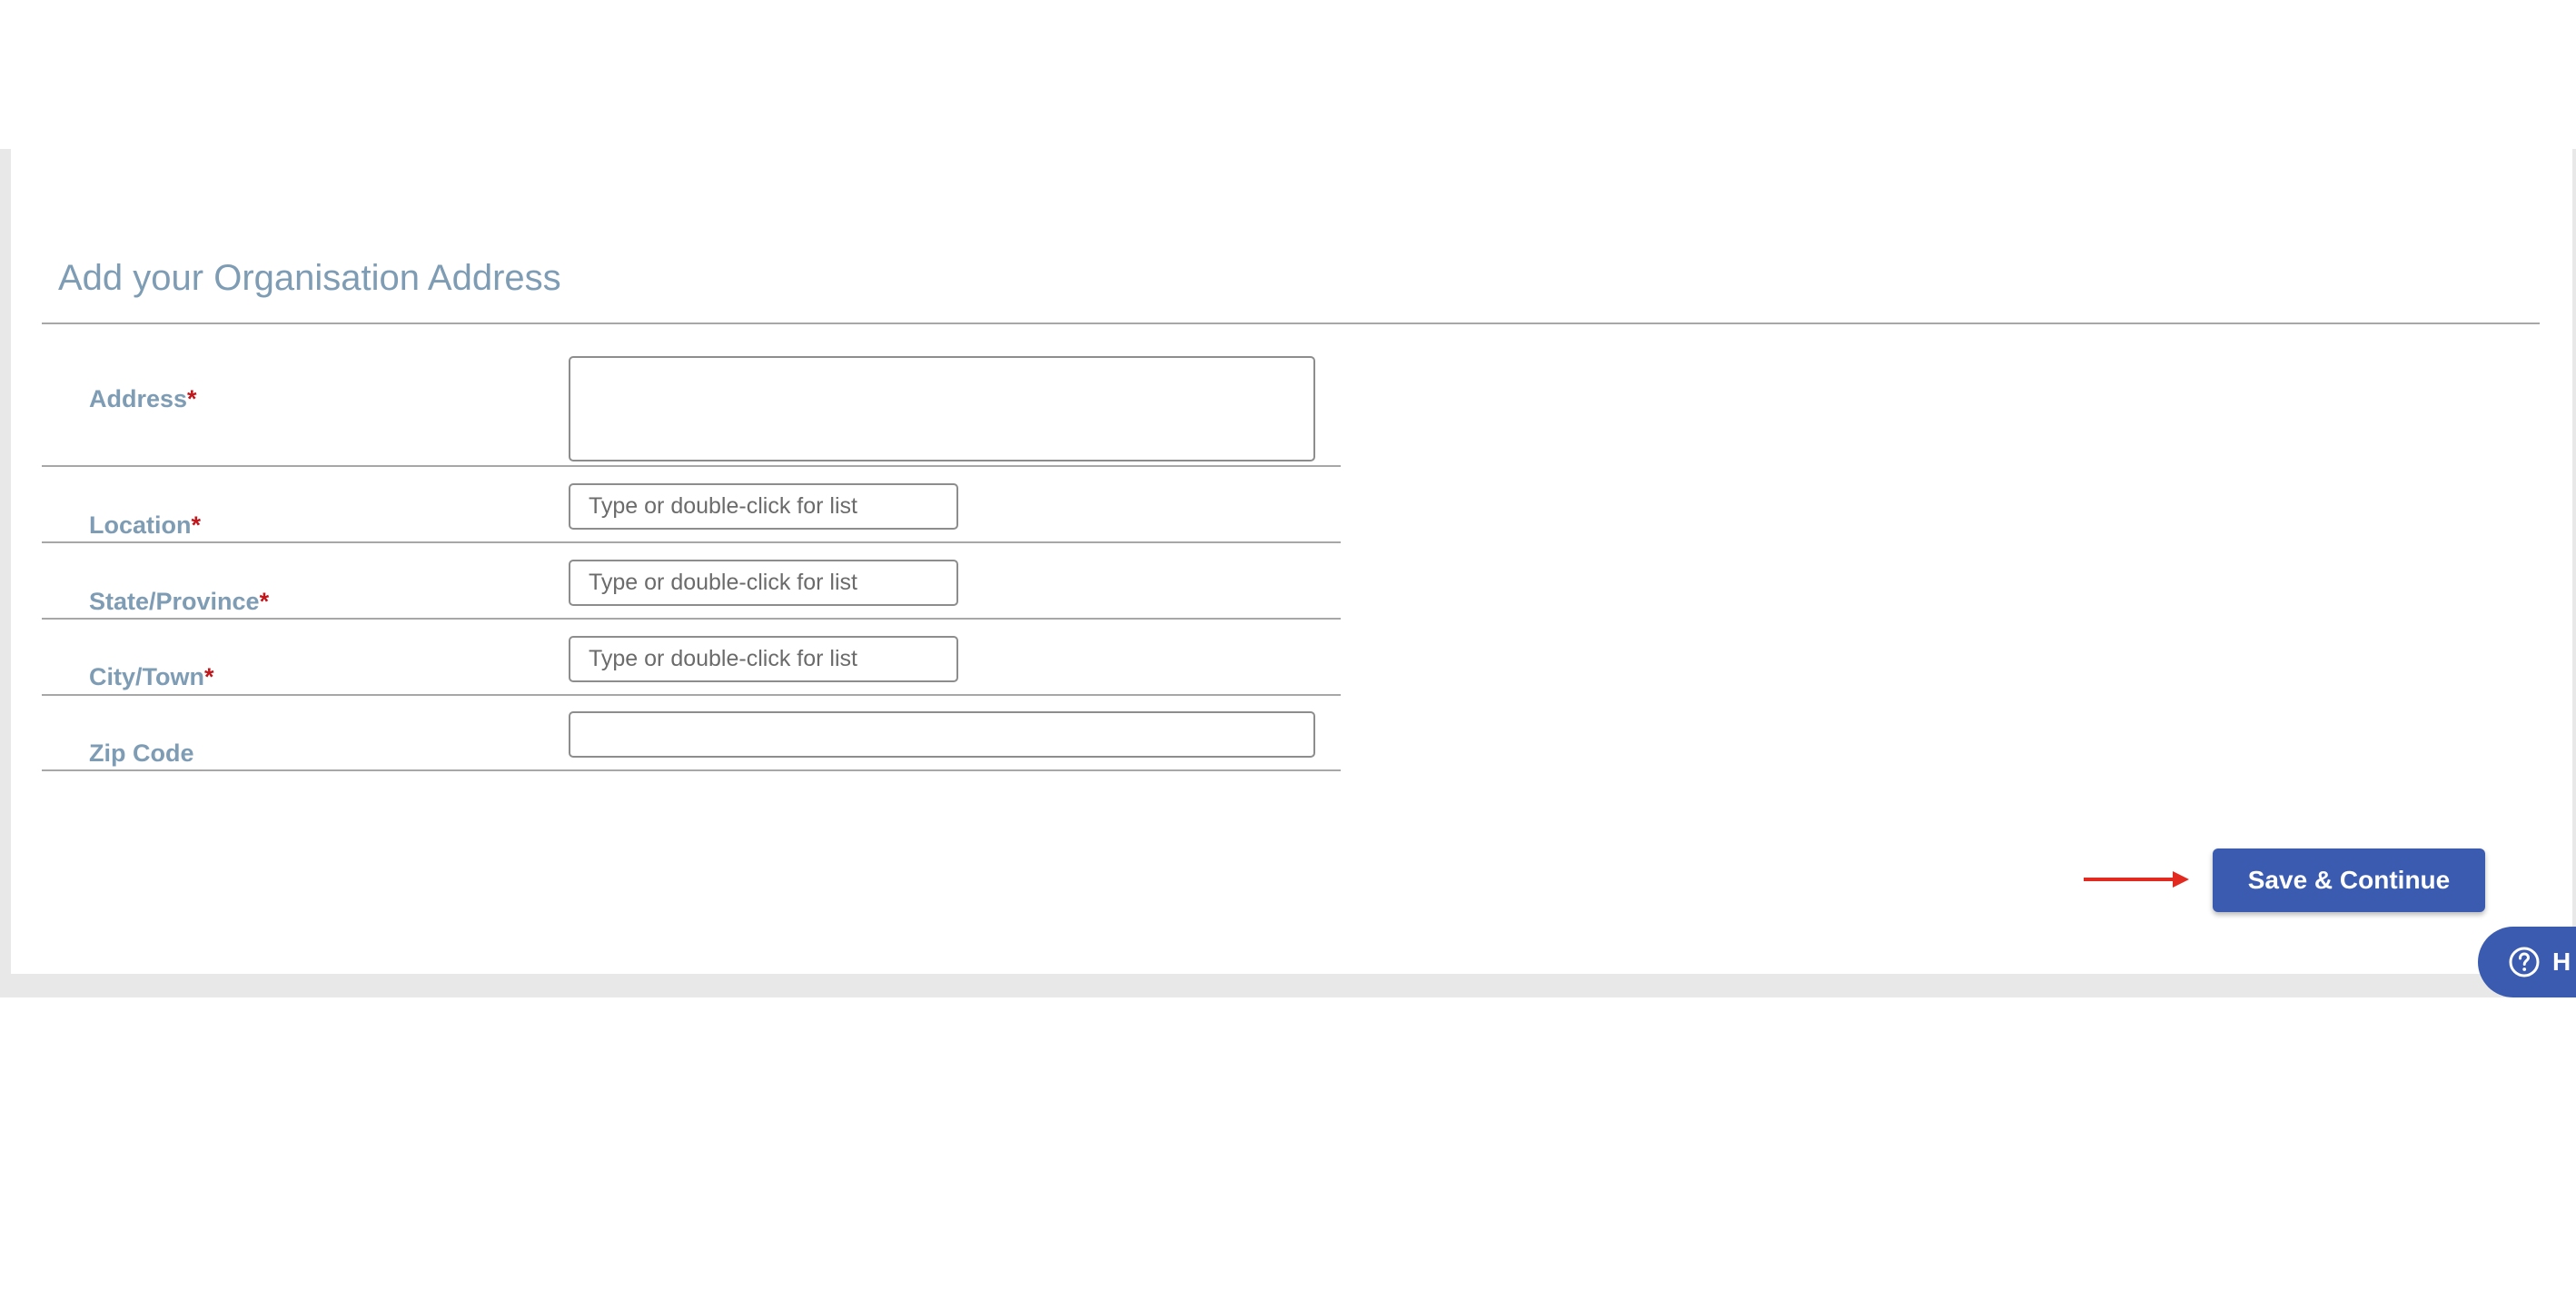 This screenshot has height=1290, width=2576. I want to click on zip-label-text: Zip Code, so click(141, 753).